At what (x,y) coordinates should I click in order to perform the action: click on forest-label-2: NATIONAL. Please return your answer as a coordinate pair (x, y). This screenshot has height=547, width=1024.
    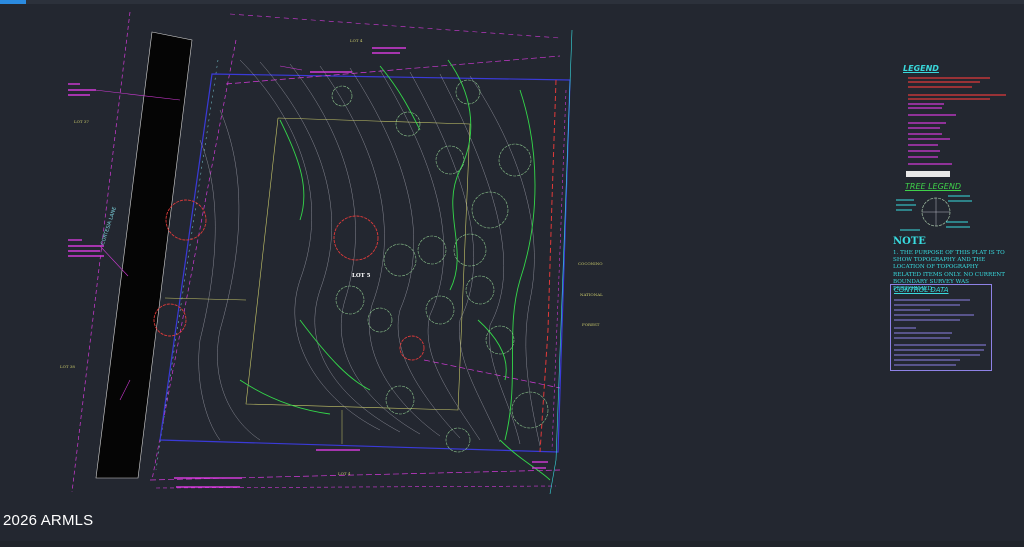
    Looking at the image, I should click on (591, 294).